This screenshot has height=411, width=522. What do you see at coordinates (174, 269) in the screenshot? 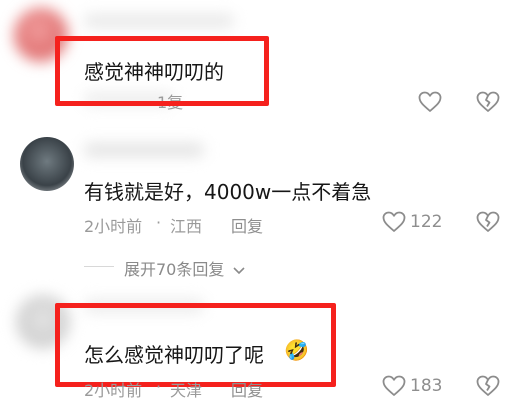
I see `expand-replies-label: 展开70条回复` at bounding box center [174, 269].